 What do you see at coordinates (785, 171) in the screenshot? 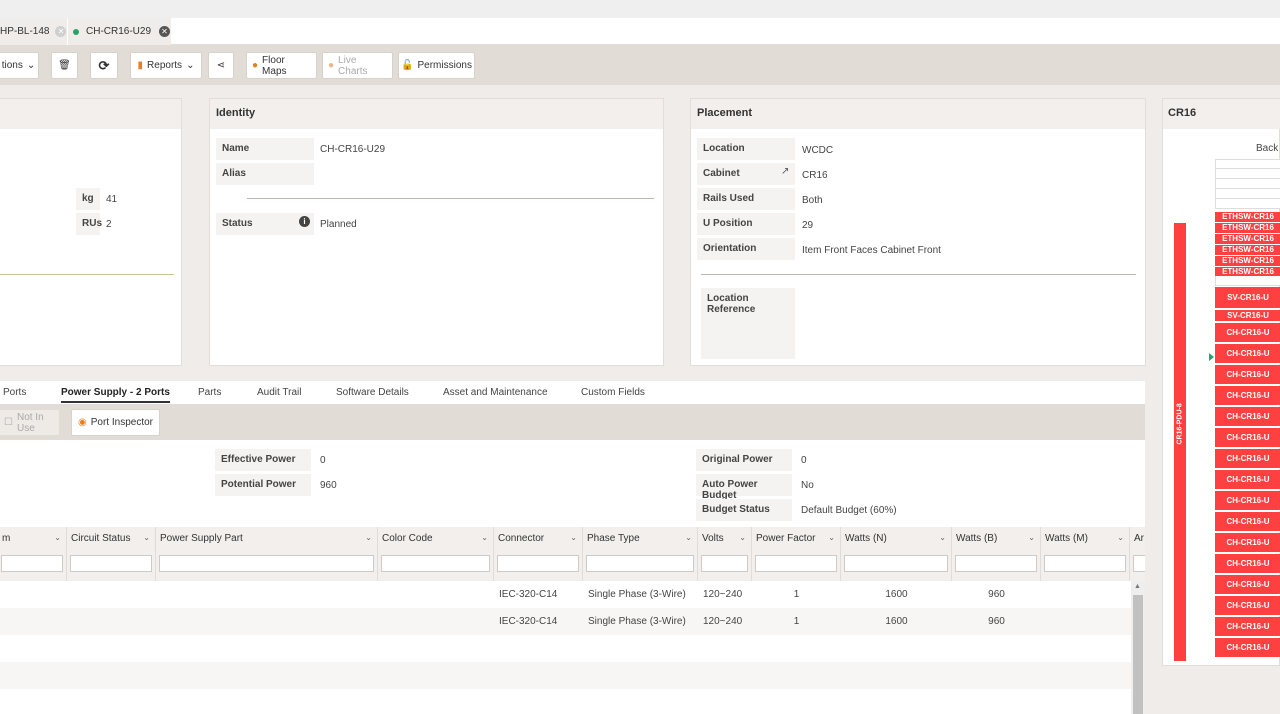
I see `external-link-icon: ↗` at bounding box center [785, 171].